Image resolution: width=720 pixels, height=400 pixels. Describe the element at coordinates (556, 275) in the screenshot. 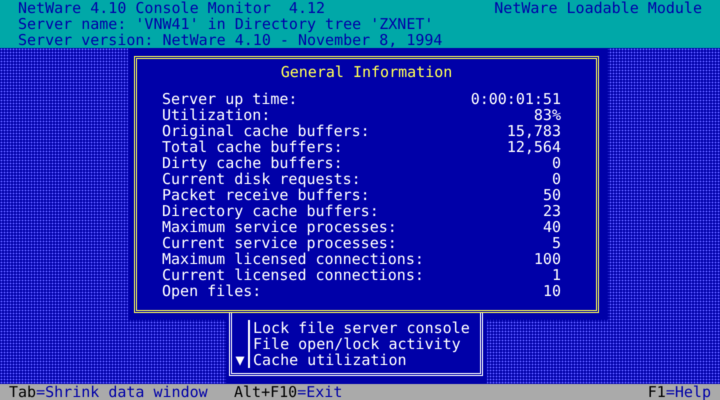

I see `stat-value: 1` at that location.